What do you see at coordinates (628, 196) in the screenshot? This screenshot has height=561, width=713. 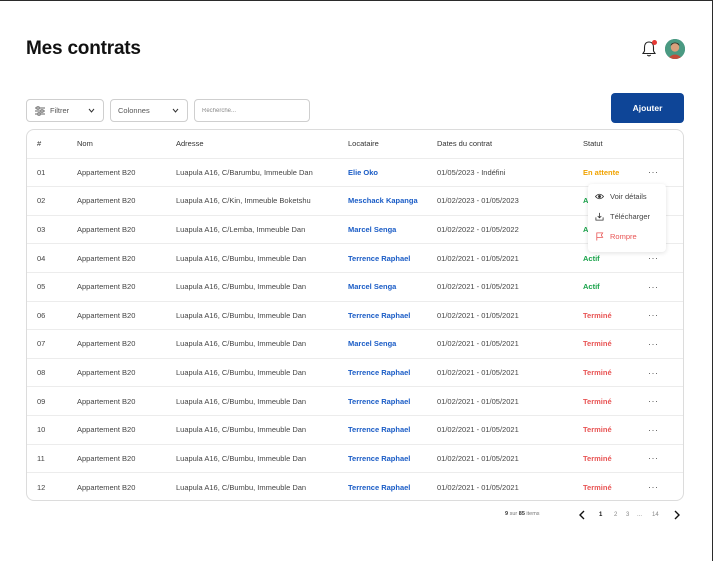 I see `menu-item-label: Voir détails` at bounding box center [628, 196].